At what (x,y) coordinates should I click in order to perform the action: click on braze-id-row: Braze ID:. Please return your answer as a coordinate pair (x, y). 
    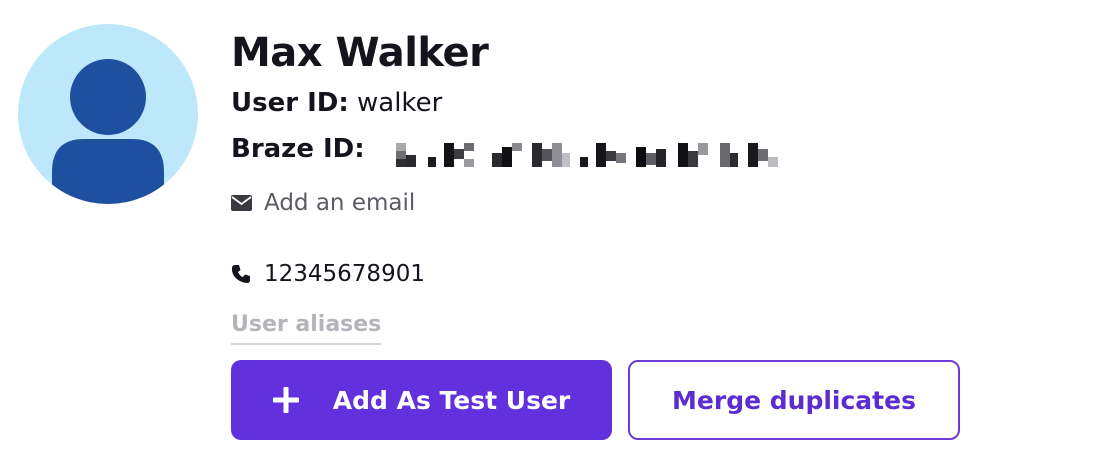
    Looking at the image, I should click on (298, 149).